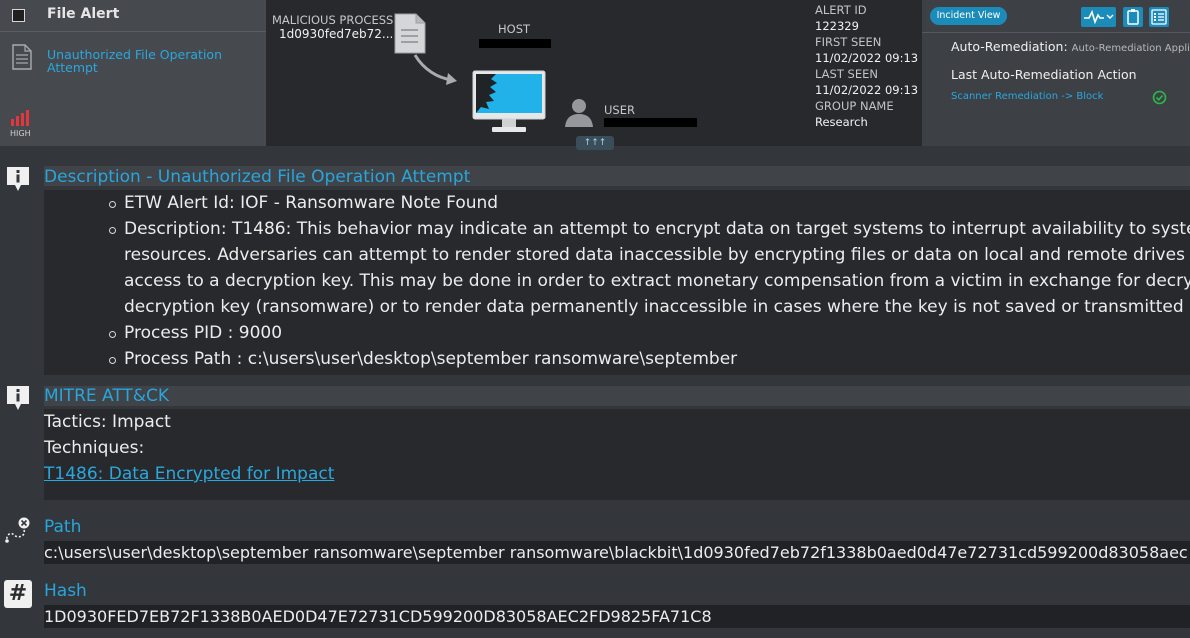  I want to click on alert-id-label: ALERT ID, so click(841, 10).